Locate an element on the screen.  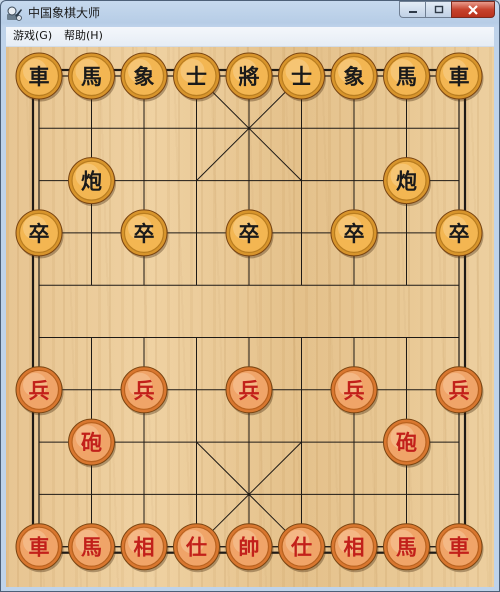
black-piece-6-0: 象 is located at coordinates (354, 77).